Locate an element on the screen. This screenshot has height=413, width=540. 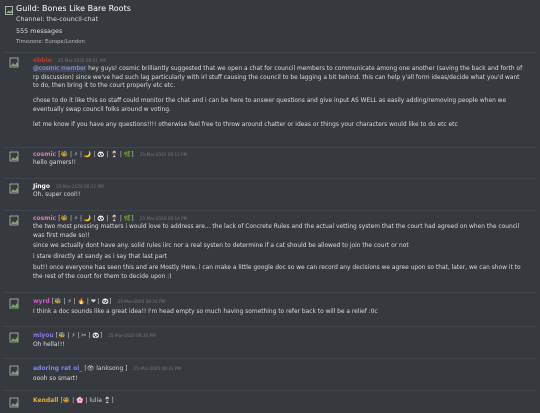
author-label: Jingo is located at coordinates (41, 186).